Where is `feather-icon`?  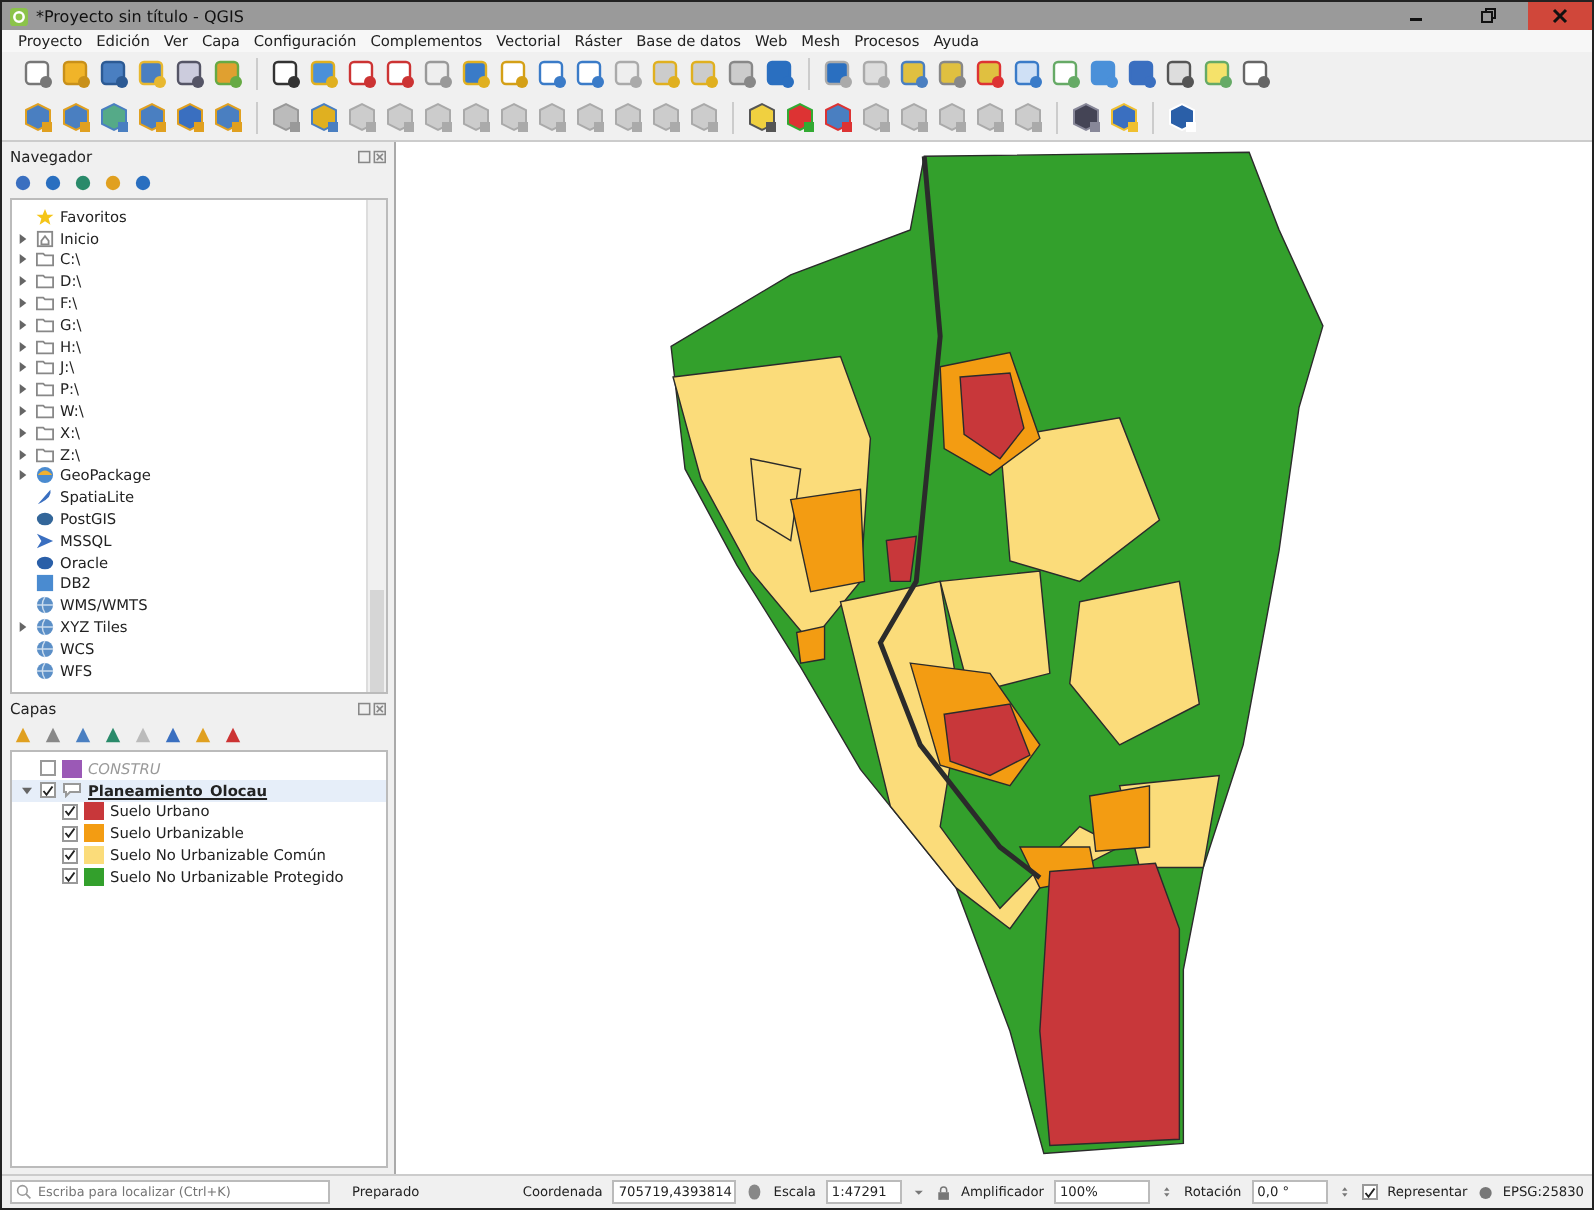 feather-icon is located at coordinates (45, 497).